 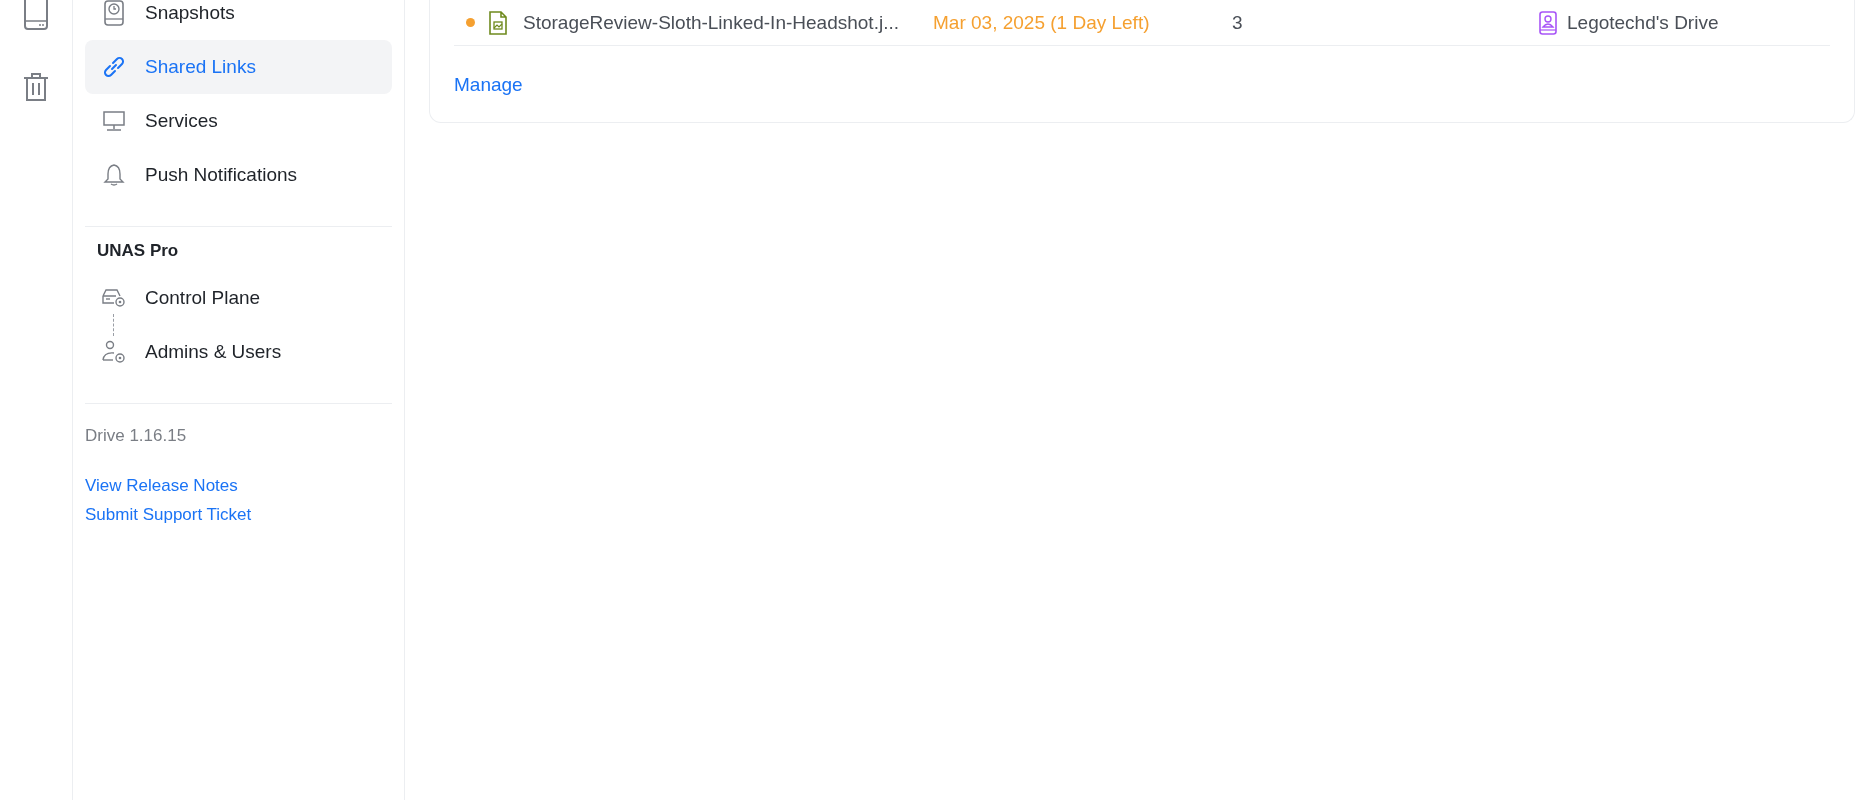 I want to click on sidebar-link: View Release Notes, so click(x=161, y=486).